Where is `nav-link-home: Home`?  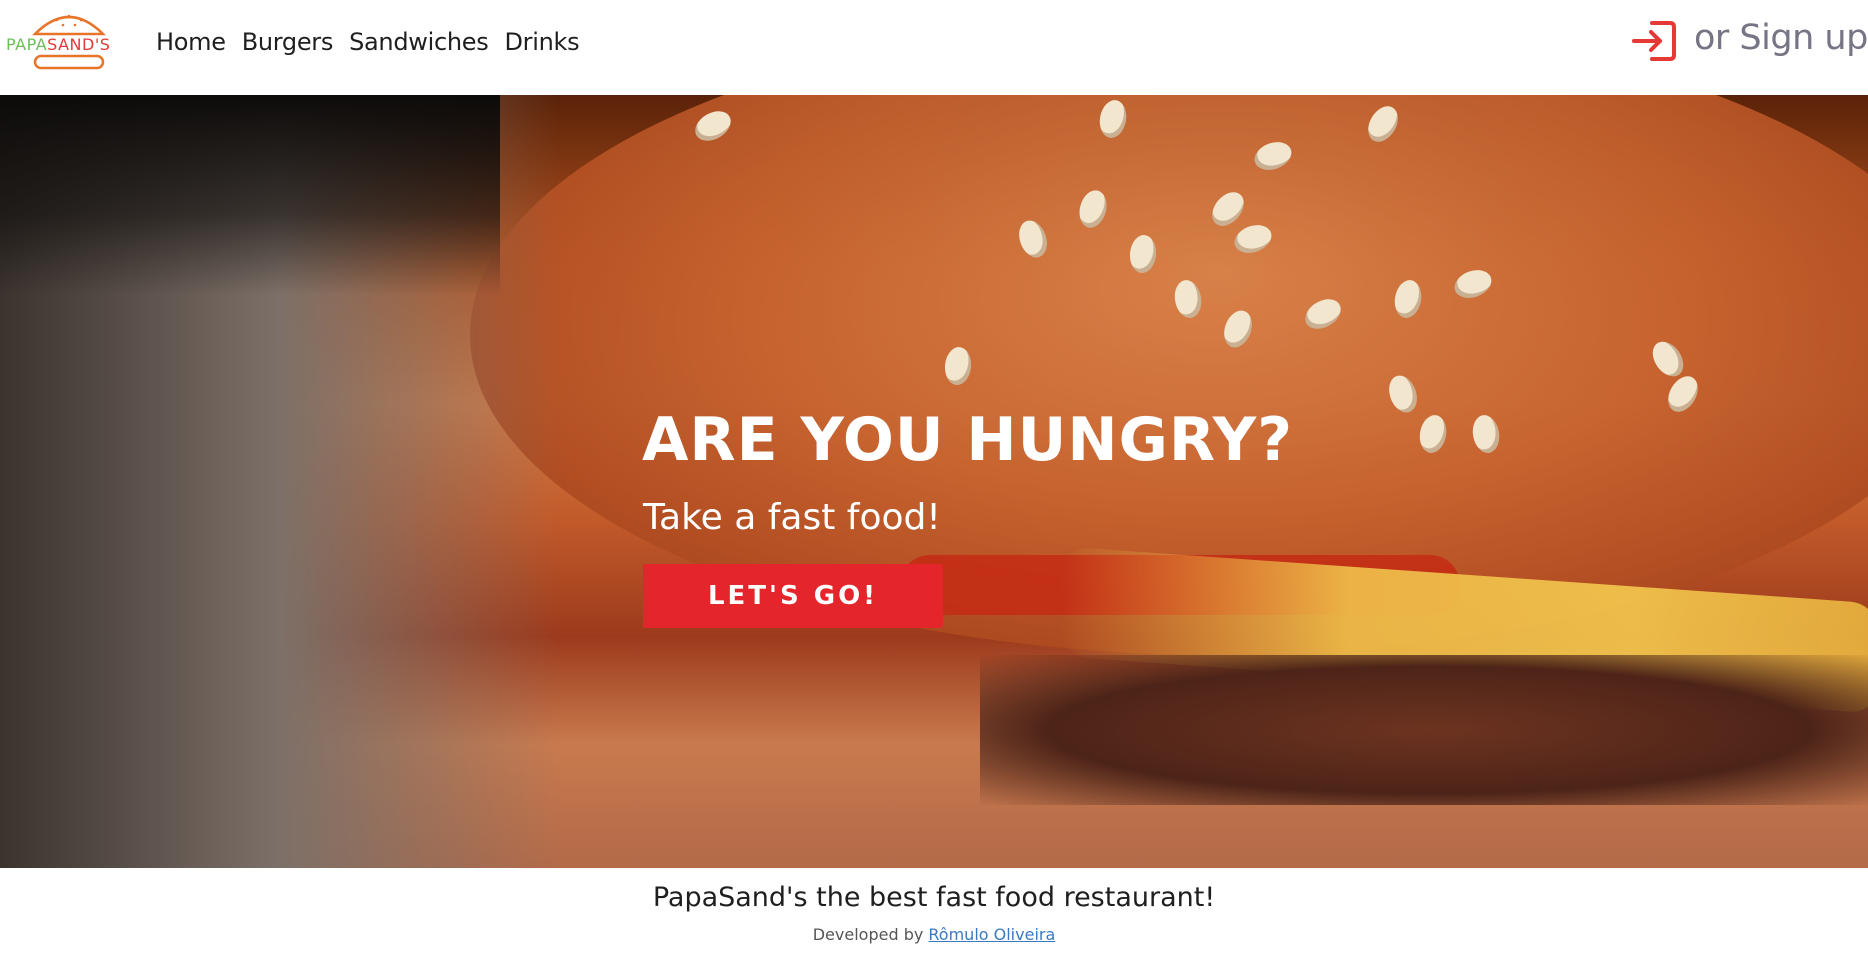 nav-link-home: Home is located at coordinates (191, 42).